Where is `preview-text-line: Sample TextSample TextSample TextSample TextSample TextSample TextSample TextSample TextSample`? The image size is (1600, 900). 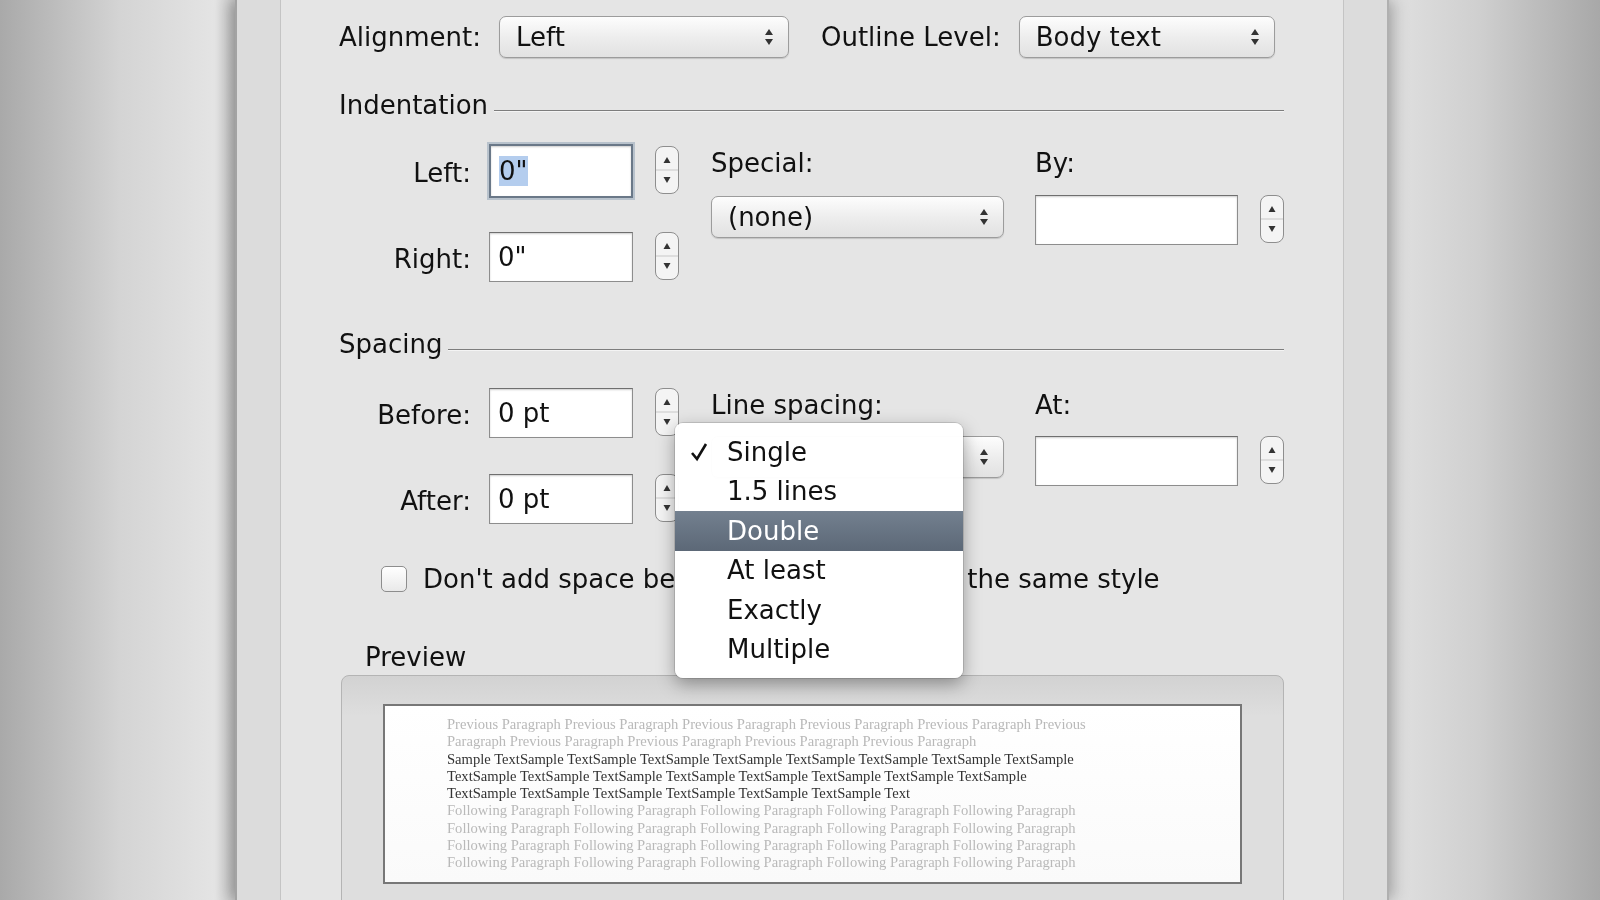 preview-text-line: Sample TextSample TextSample TextSample TextSample TextSample TextSample TextSample TextSample is located at coordinates (760, 759).